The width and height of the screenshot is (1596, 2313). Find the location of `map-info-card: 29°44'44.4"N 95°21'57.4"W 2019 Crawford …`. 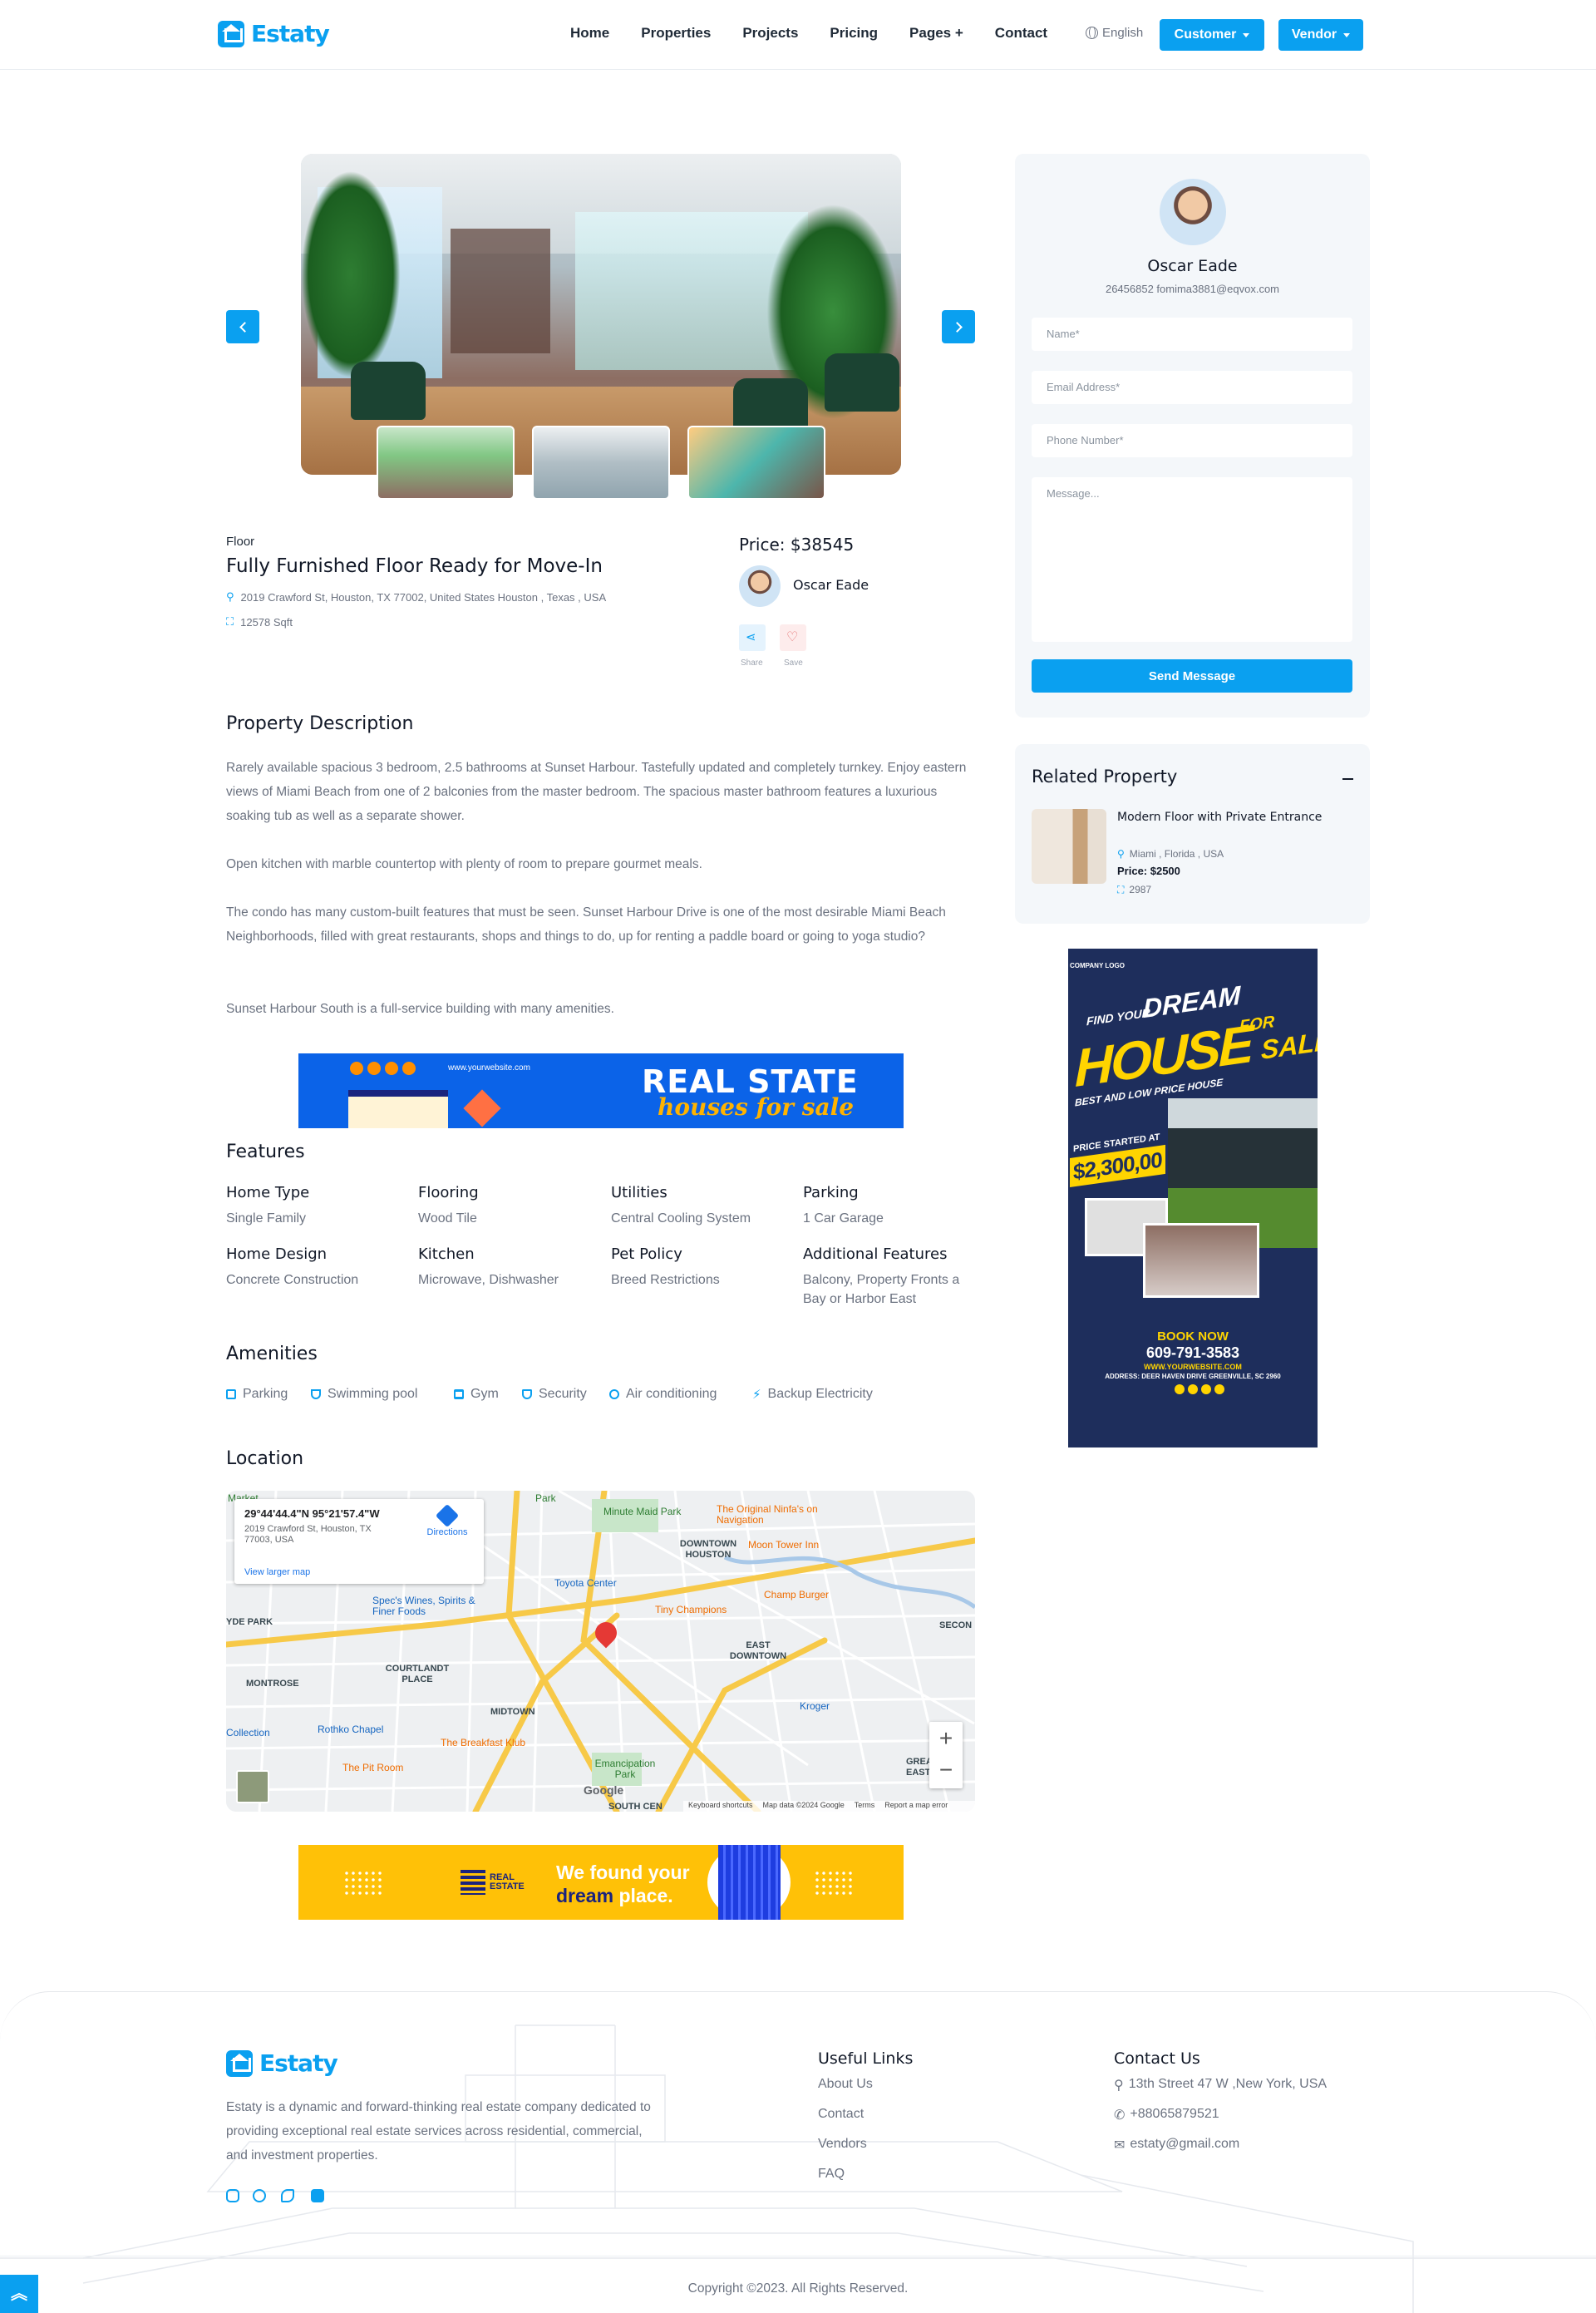

map-info-card: 29°44'44.4"N 95°21'57.4"W 2019 Crawford … is located at coordinates (359, 1541).